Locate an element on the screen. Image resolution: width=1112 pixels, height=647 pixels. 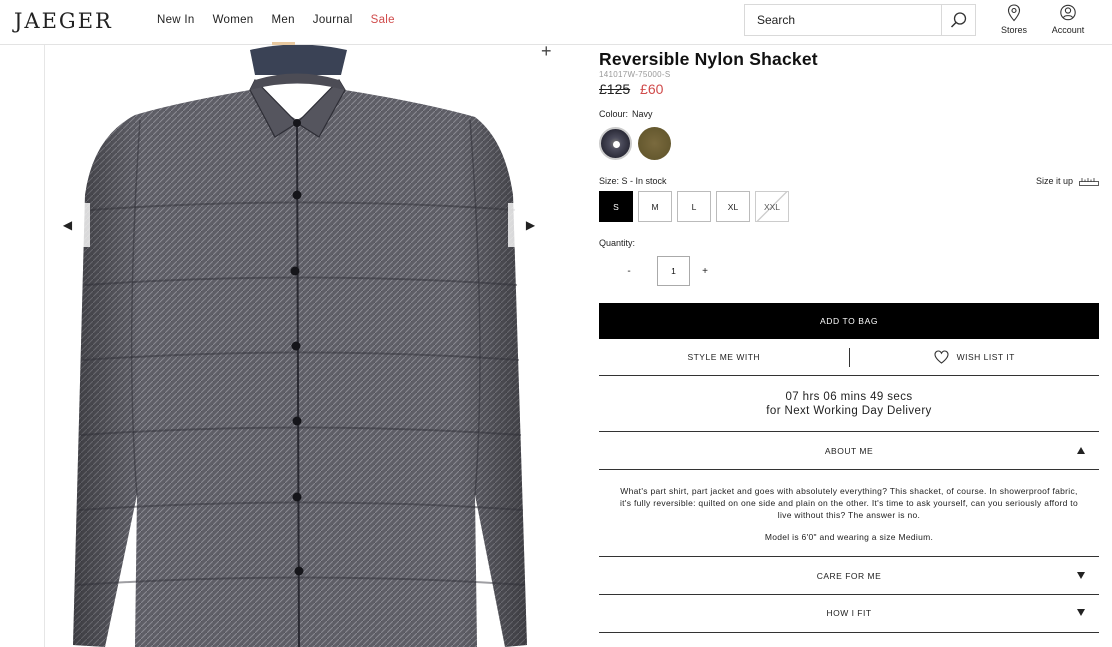
caret-left-icon: ◀ is located at coordinates (67, 225).